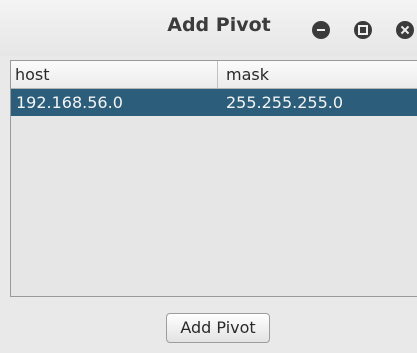 This screenshot has width=417, height=353. I want to click on add-pivot-button: Add Pivot, so click(218, 328).